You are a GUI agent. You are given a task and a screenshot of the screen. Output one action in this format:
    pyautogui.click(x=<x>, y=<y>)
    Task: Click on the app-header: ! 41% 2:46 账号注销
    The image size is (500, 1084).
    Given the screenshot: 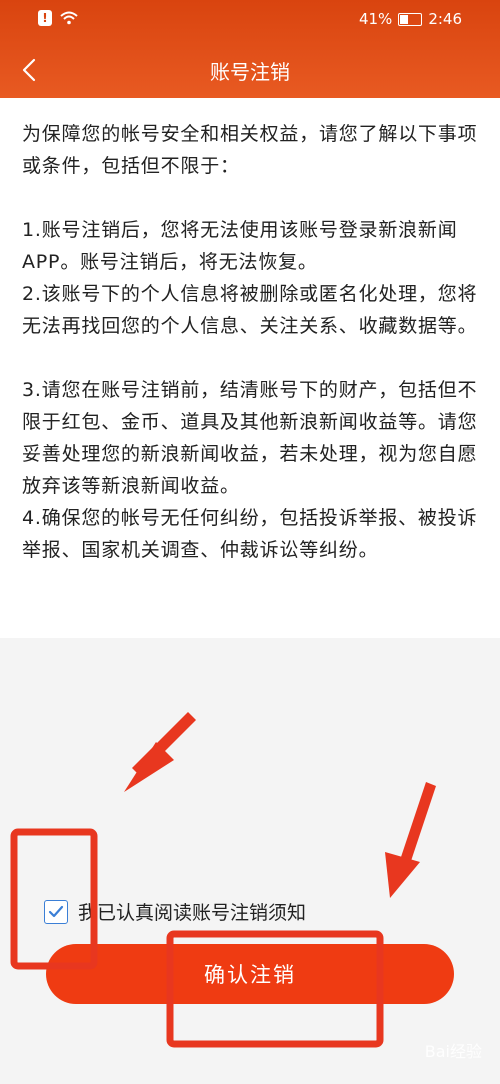 What is the action you would take?
    pyautogui.click(x=250, y=49)
    